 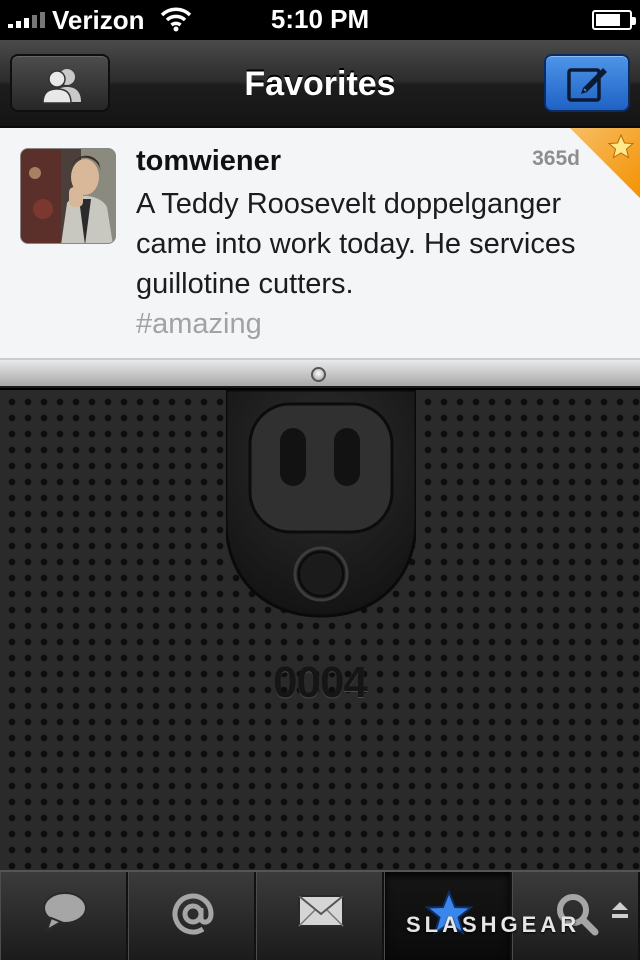 What do you see at coordinates (556, 158) in the screenshot?
I see `tweet-age: 365d` at bounding box center [556, 158].